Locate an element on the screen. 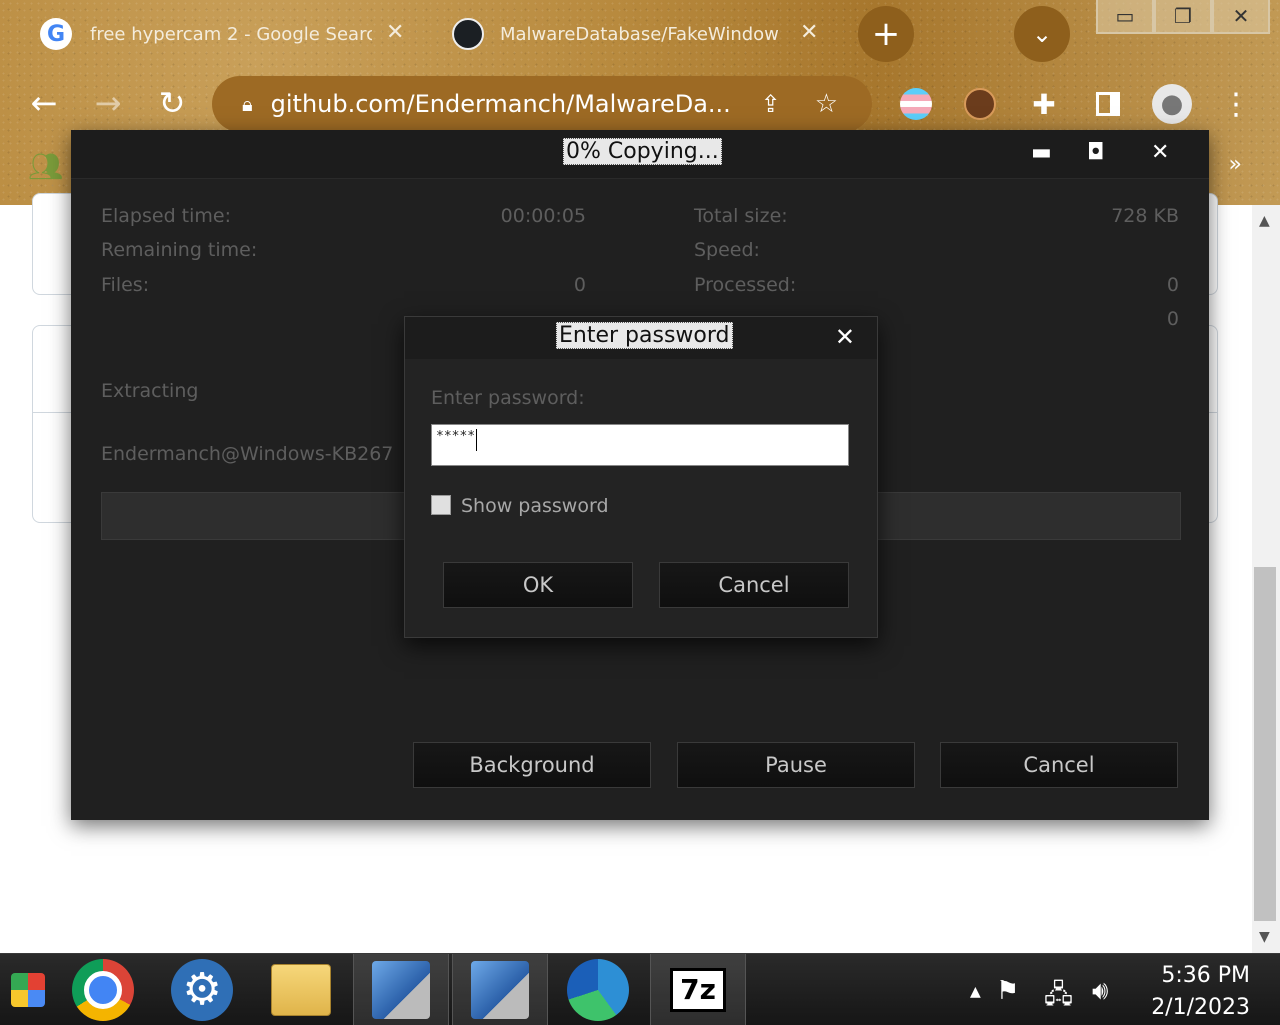 The width and height of the screenshot is (1280, 1025). side-panel-icon is located at coordinates (1108, 104).